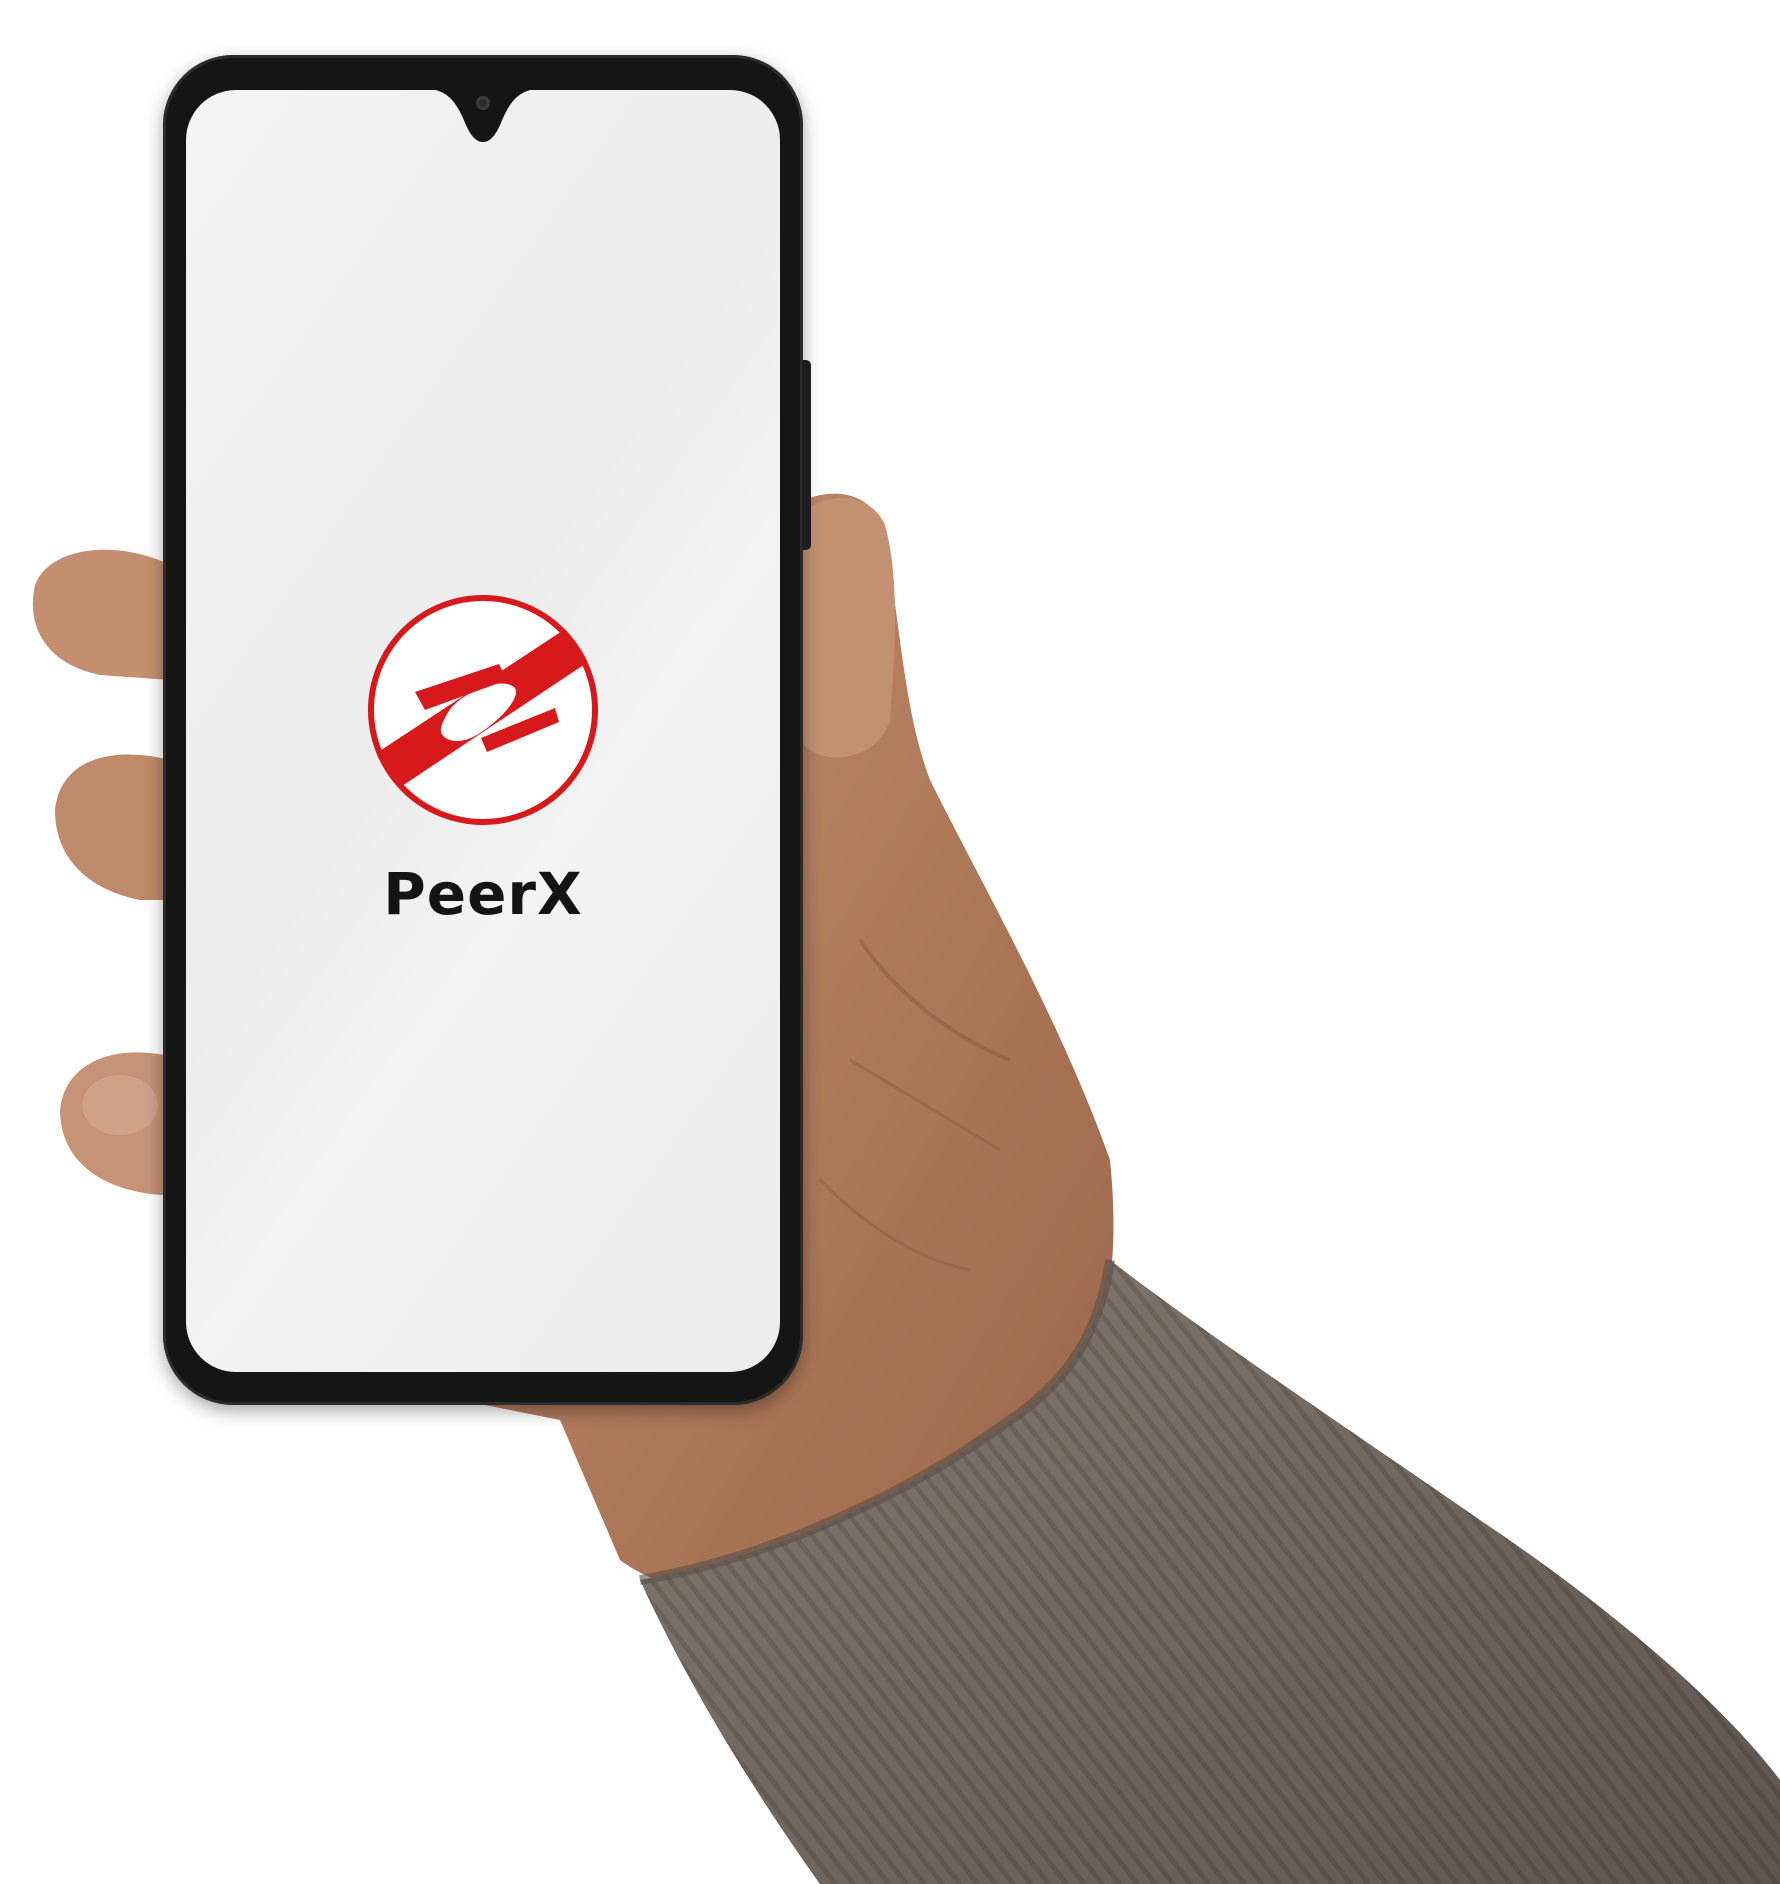  What do you see at coordinates (483, 894) in the screenshot?
I see `app-name-label: PeerX` at bounding box center [483, 894].